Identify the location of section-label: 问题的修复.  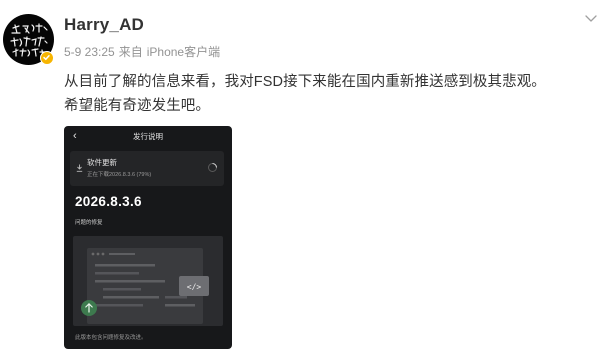
(89, 223).